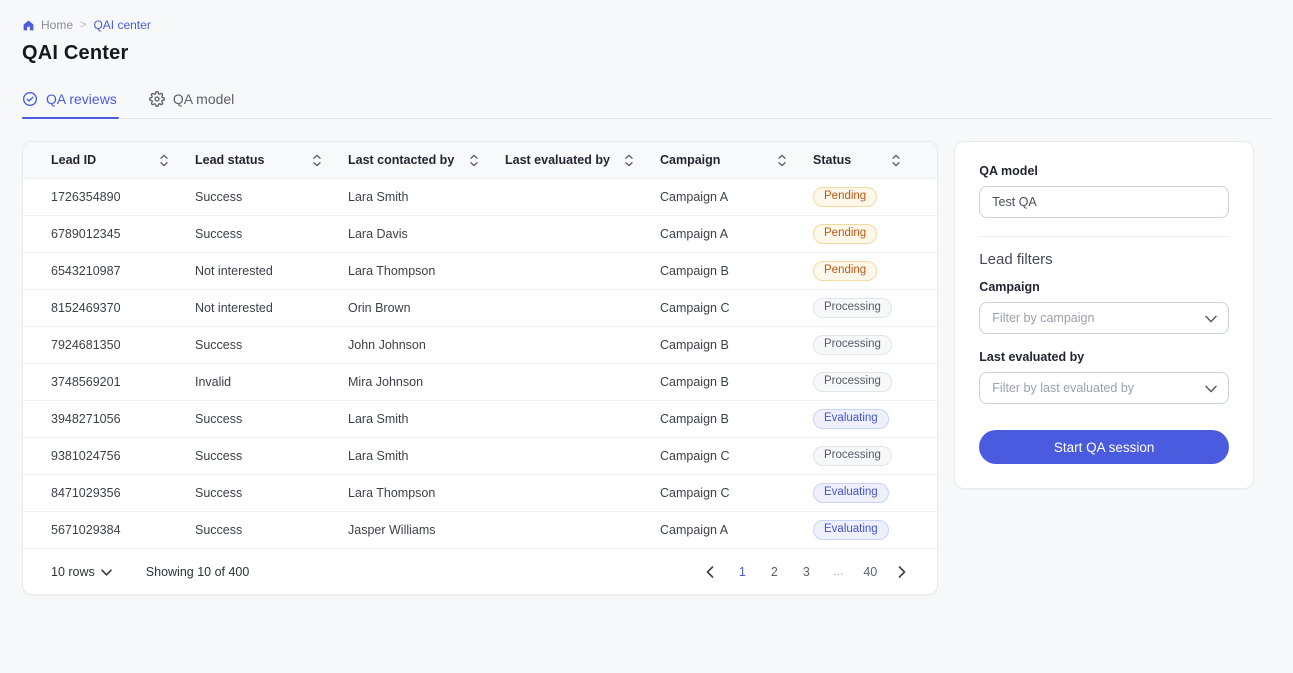 The width and height of the screenshot is (1293, 673). I want to click on evaluated-filter-select: Filter by last evaluated by, so click(1104, 388).